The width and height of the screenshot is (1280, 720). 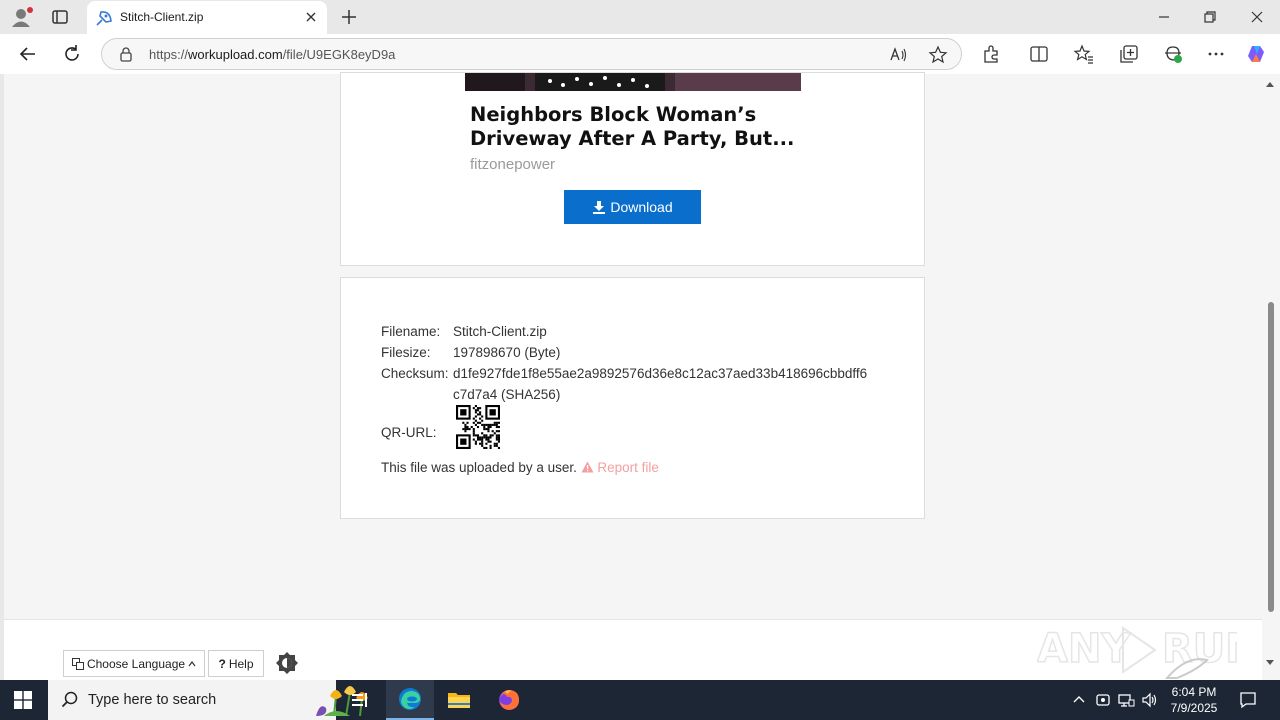 I want to click on svg-text: ANY, so click(x=1084, y=649).